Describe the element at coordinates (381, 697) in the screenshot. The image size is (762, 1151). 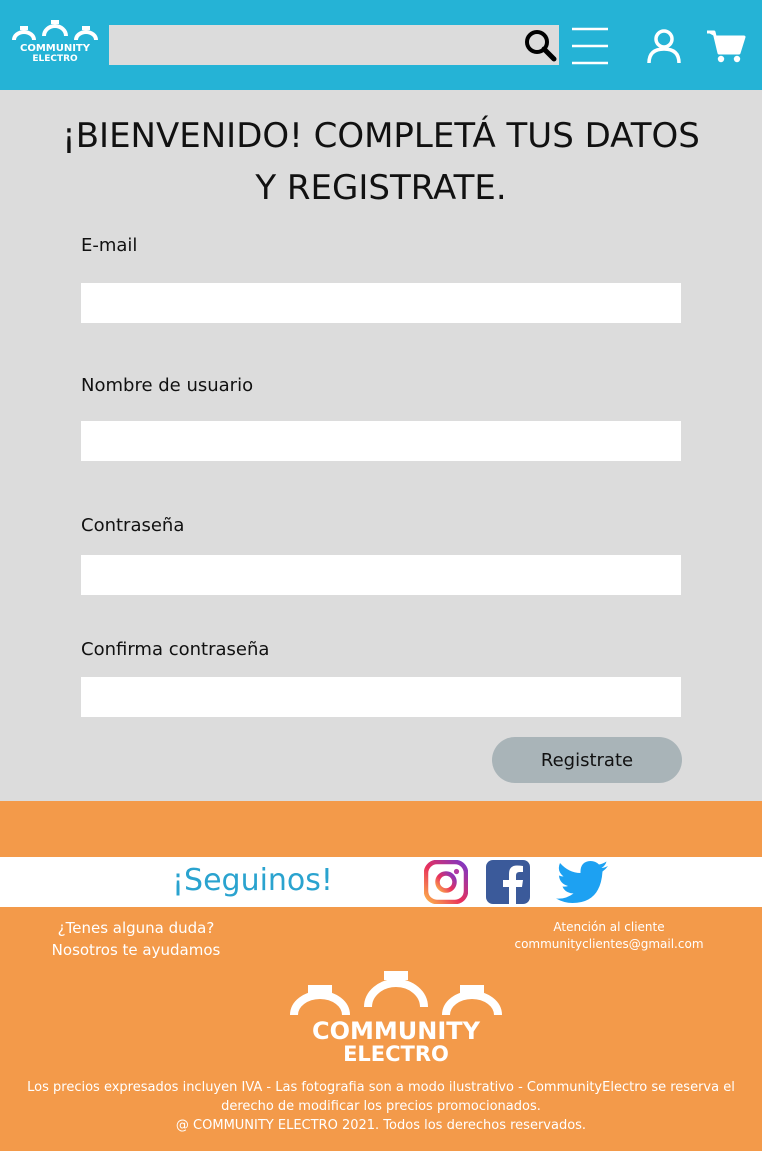
I see `confirm-password-field` at that location.